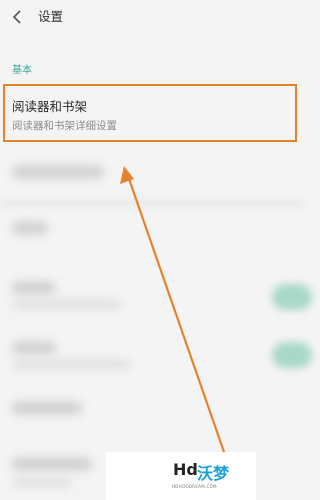 The height and width of the screenshot is (500, 320). I want to click on divider, so click(152, 203).